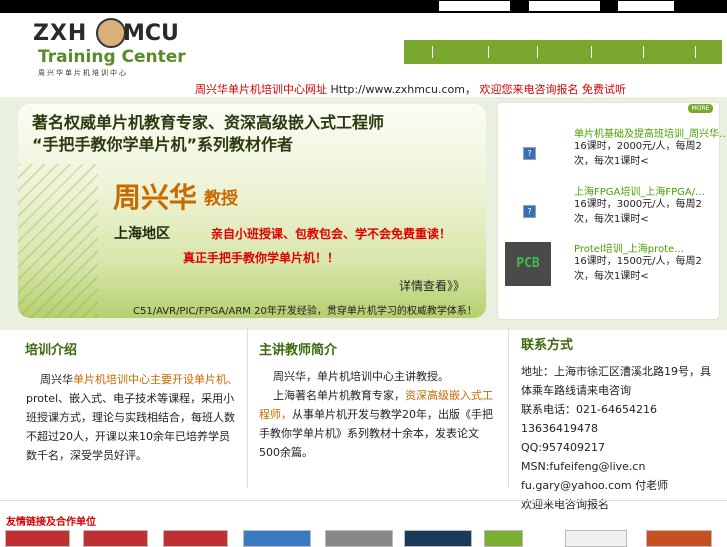 The width and height of the screenshot is (727, 547). What do you see at coordinates (563, 52) in the screenshot?
I see `main-nav` at bounding box center [563, 52].